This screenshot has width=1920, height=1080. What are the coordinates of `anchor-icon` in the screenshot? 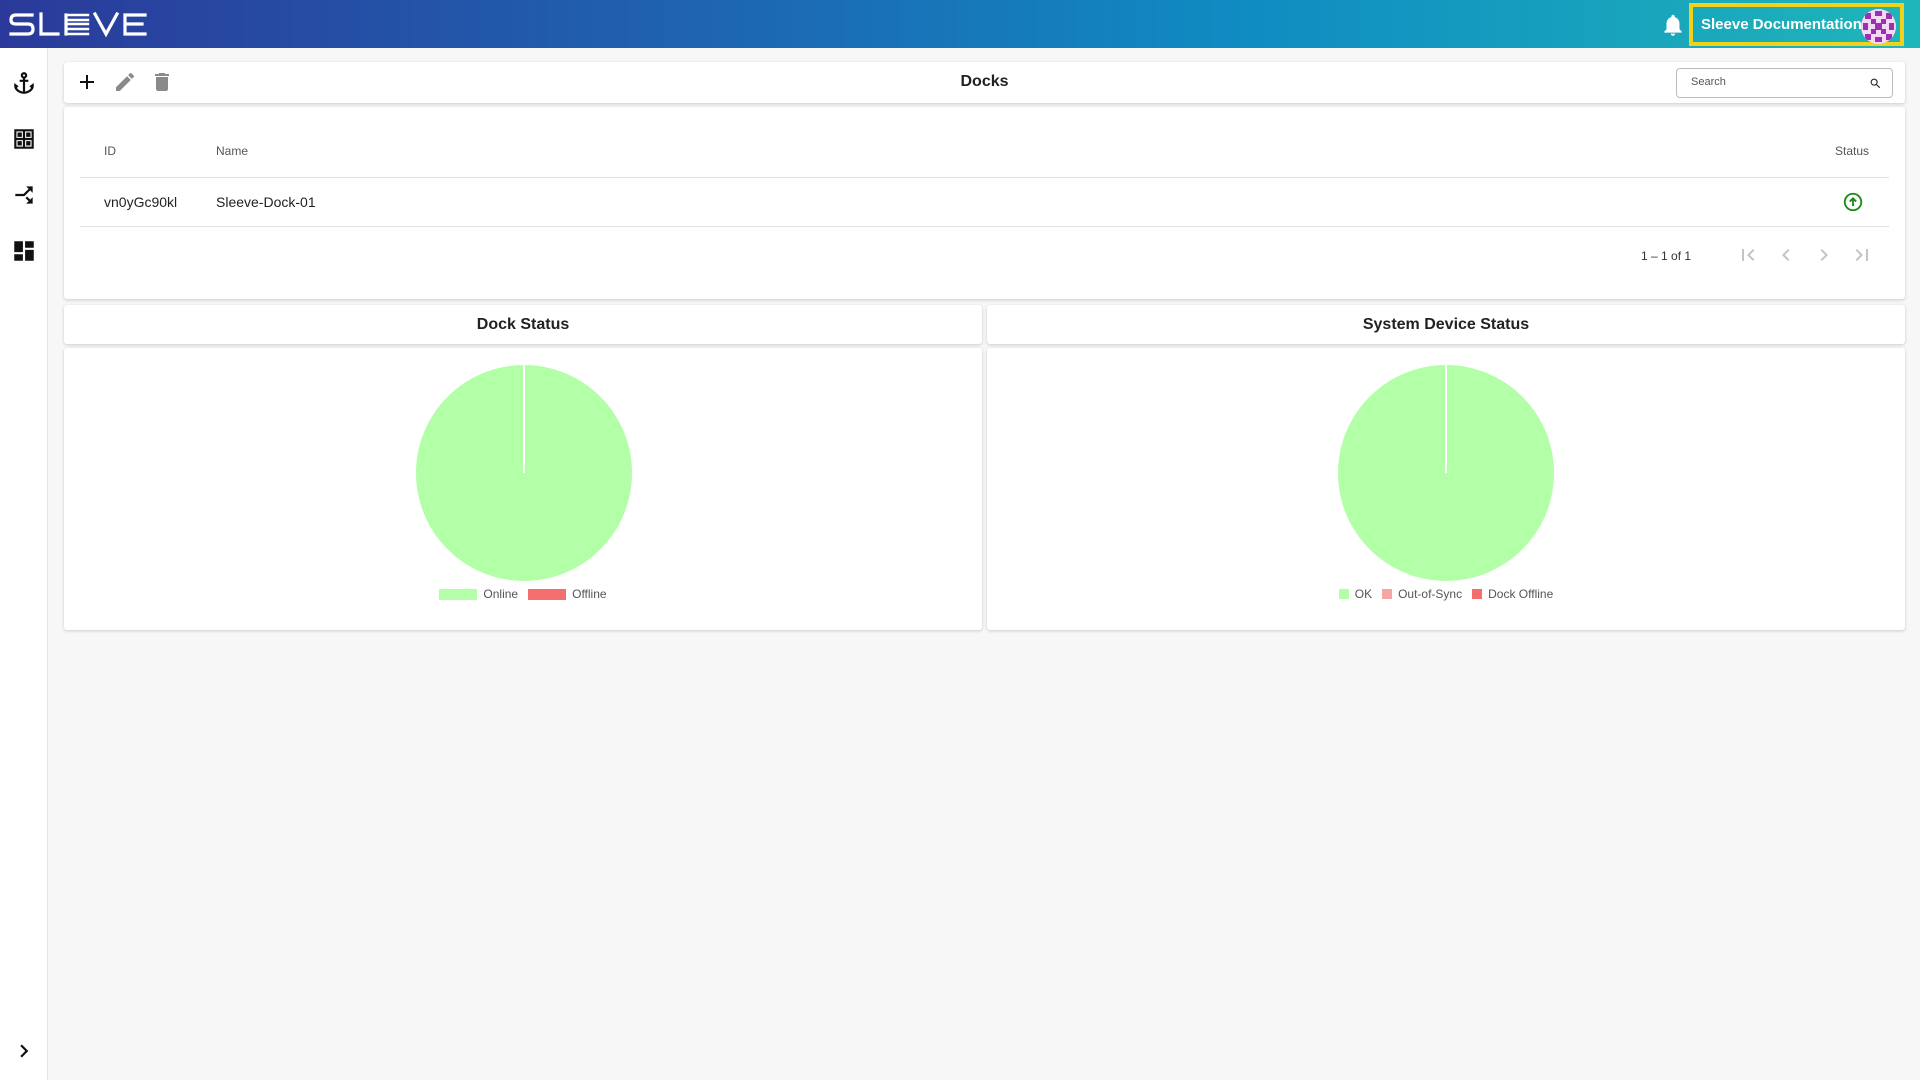 It's located at (24, 83).